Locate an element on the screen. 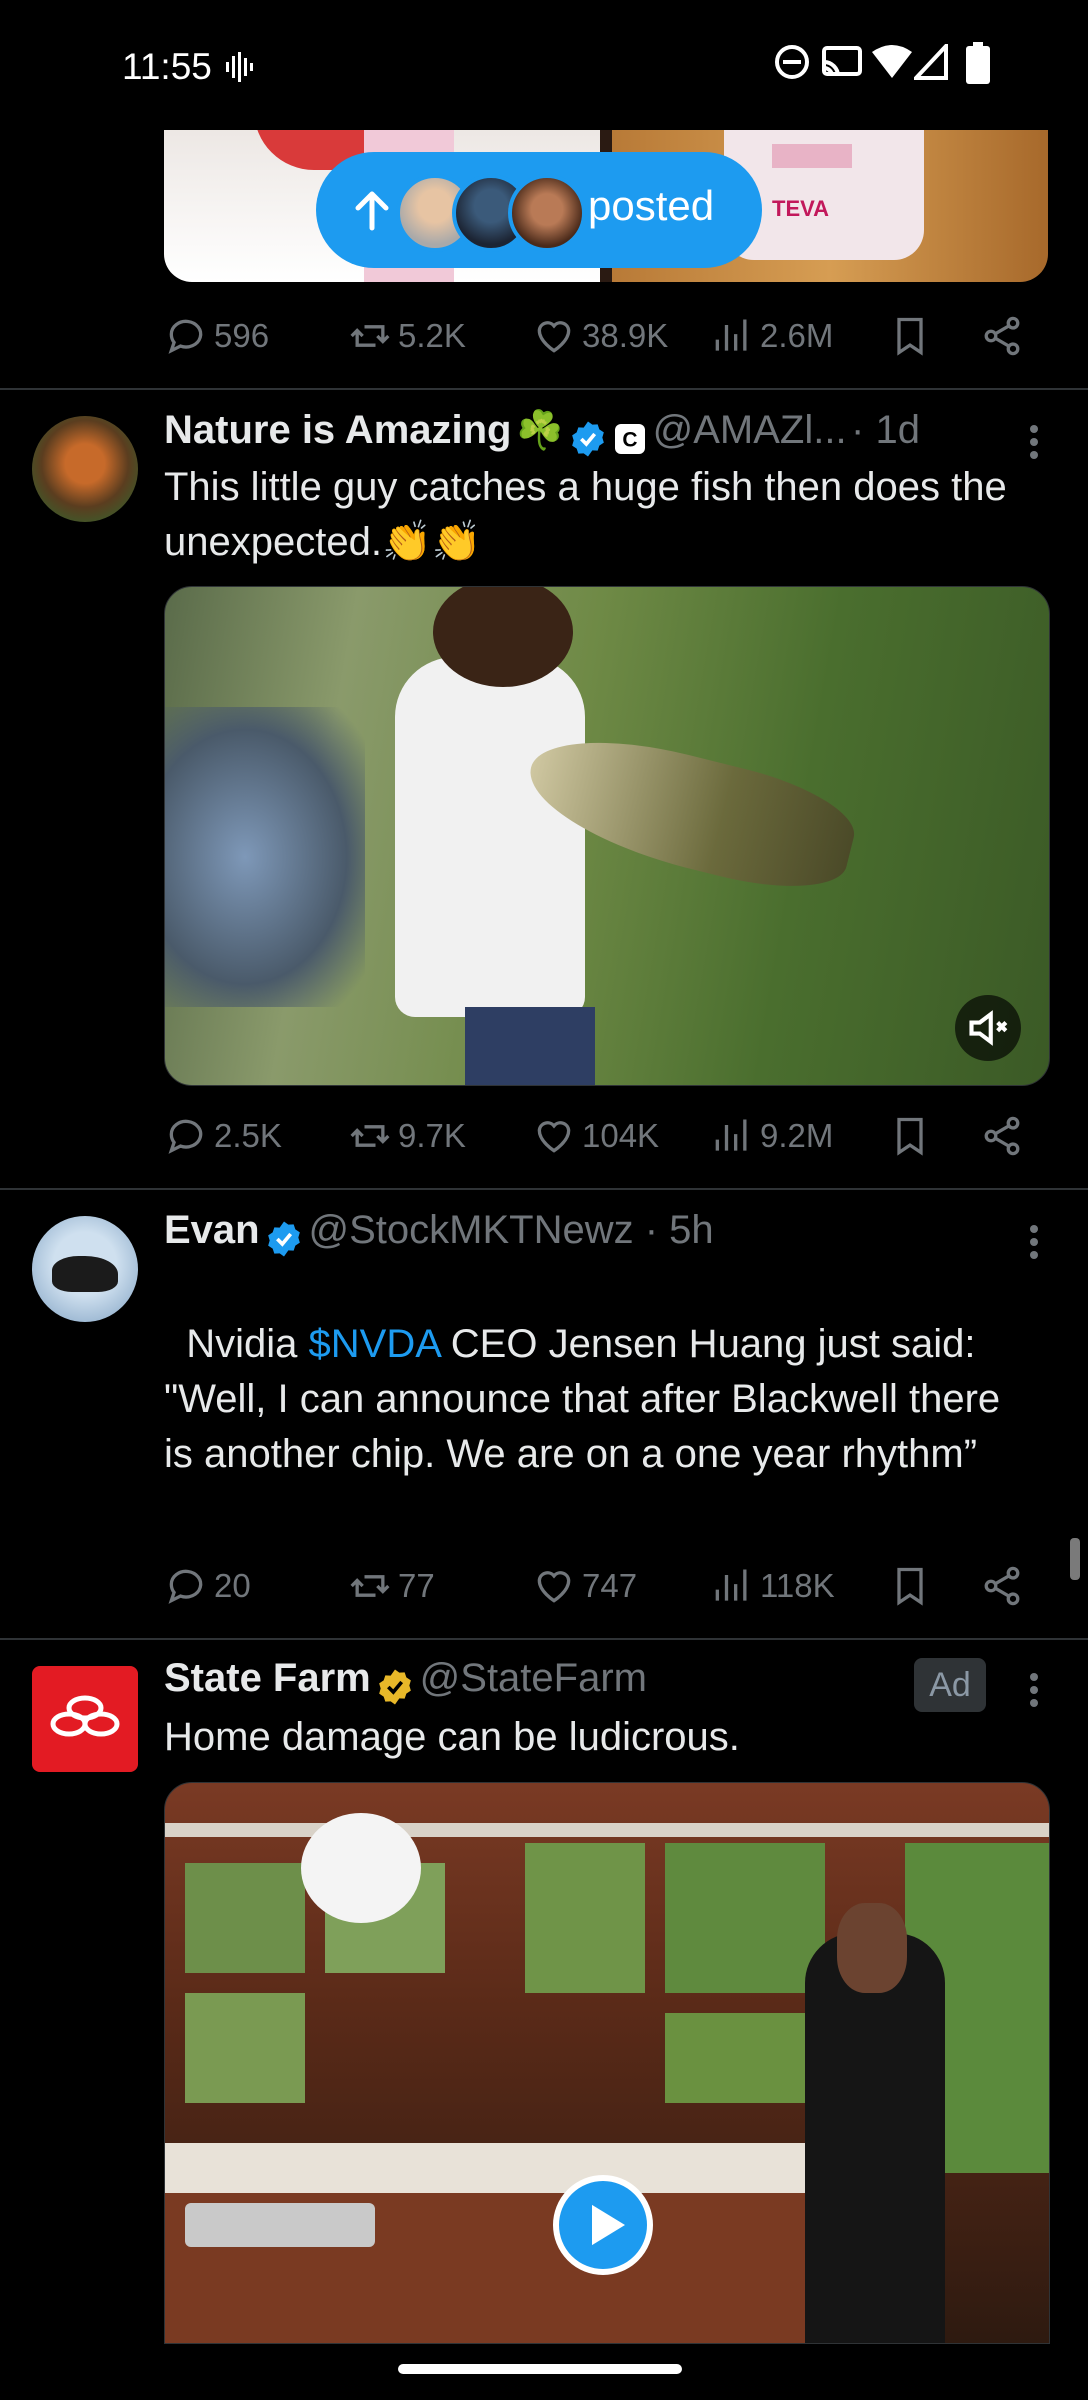  views-count: 118K is located at coordinates (797, 1585).